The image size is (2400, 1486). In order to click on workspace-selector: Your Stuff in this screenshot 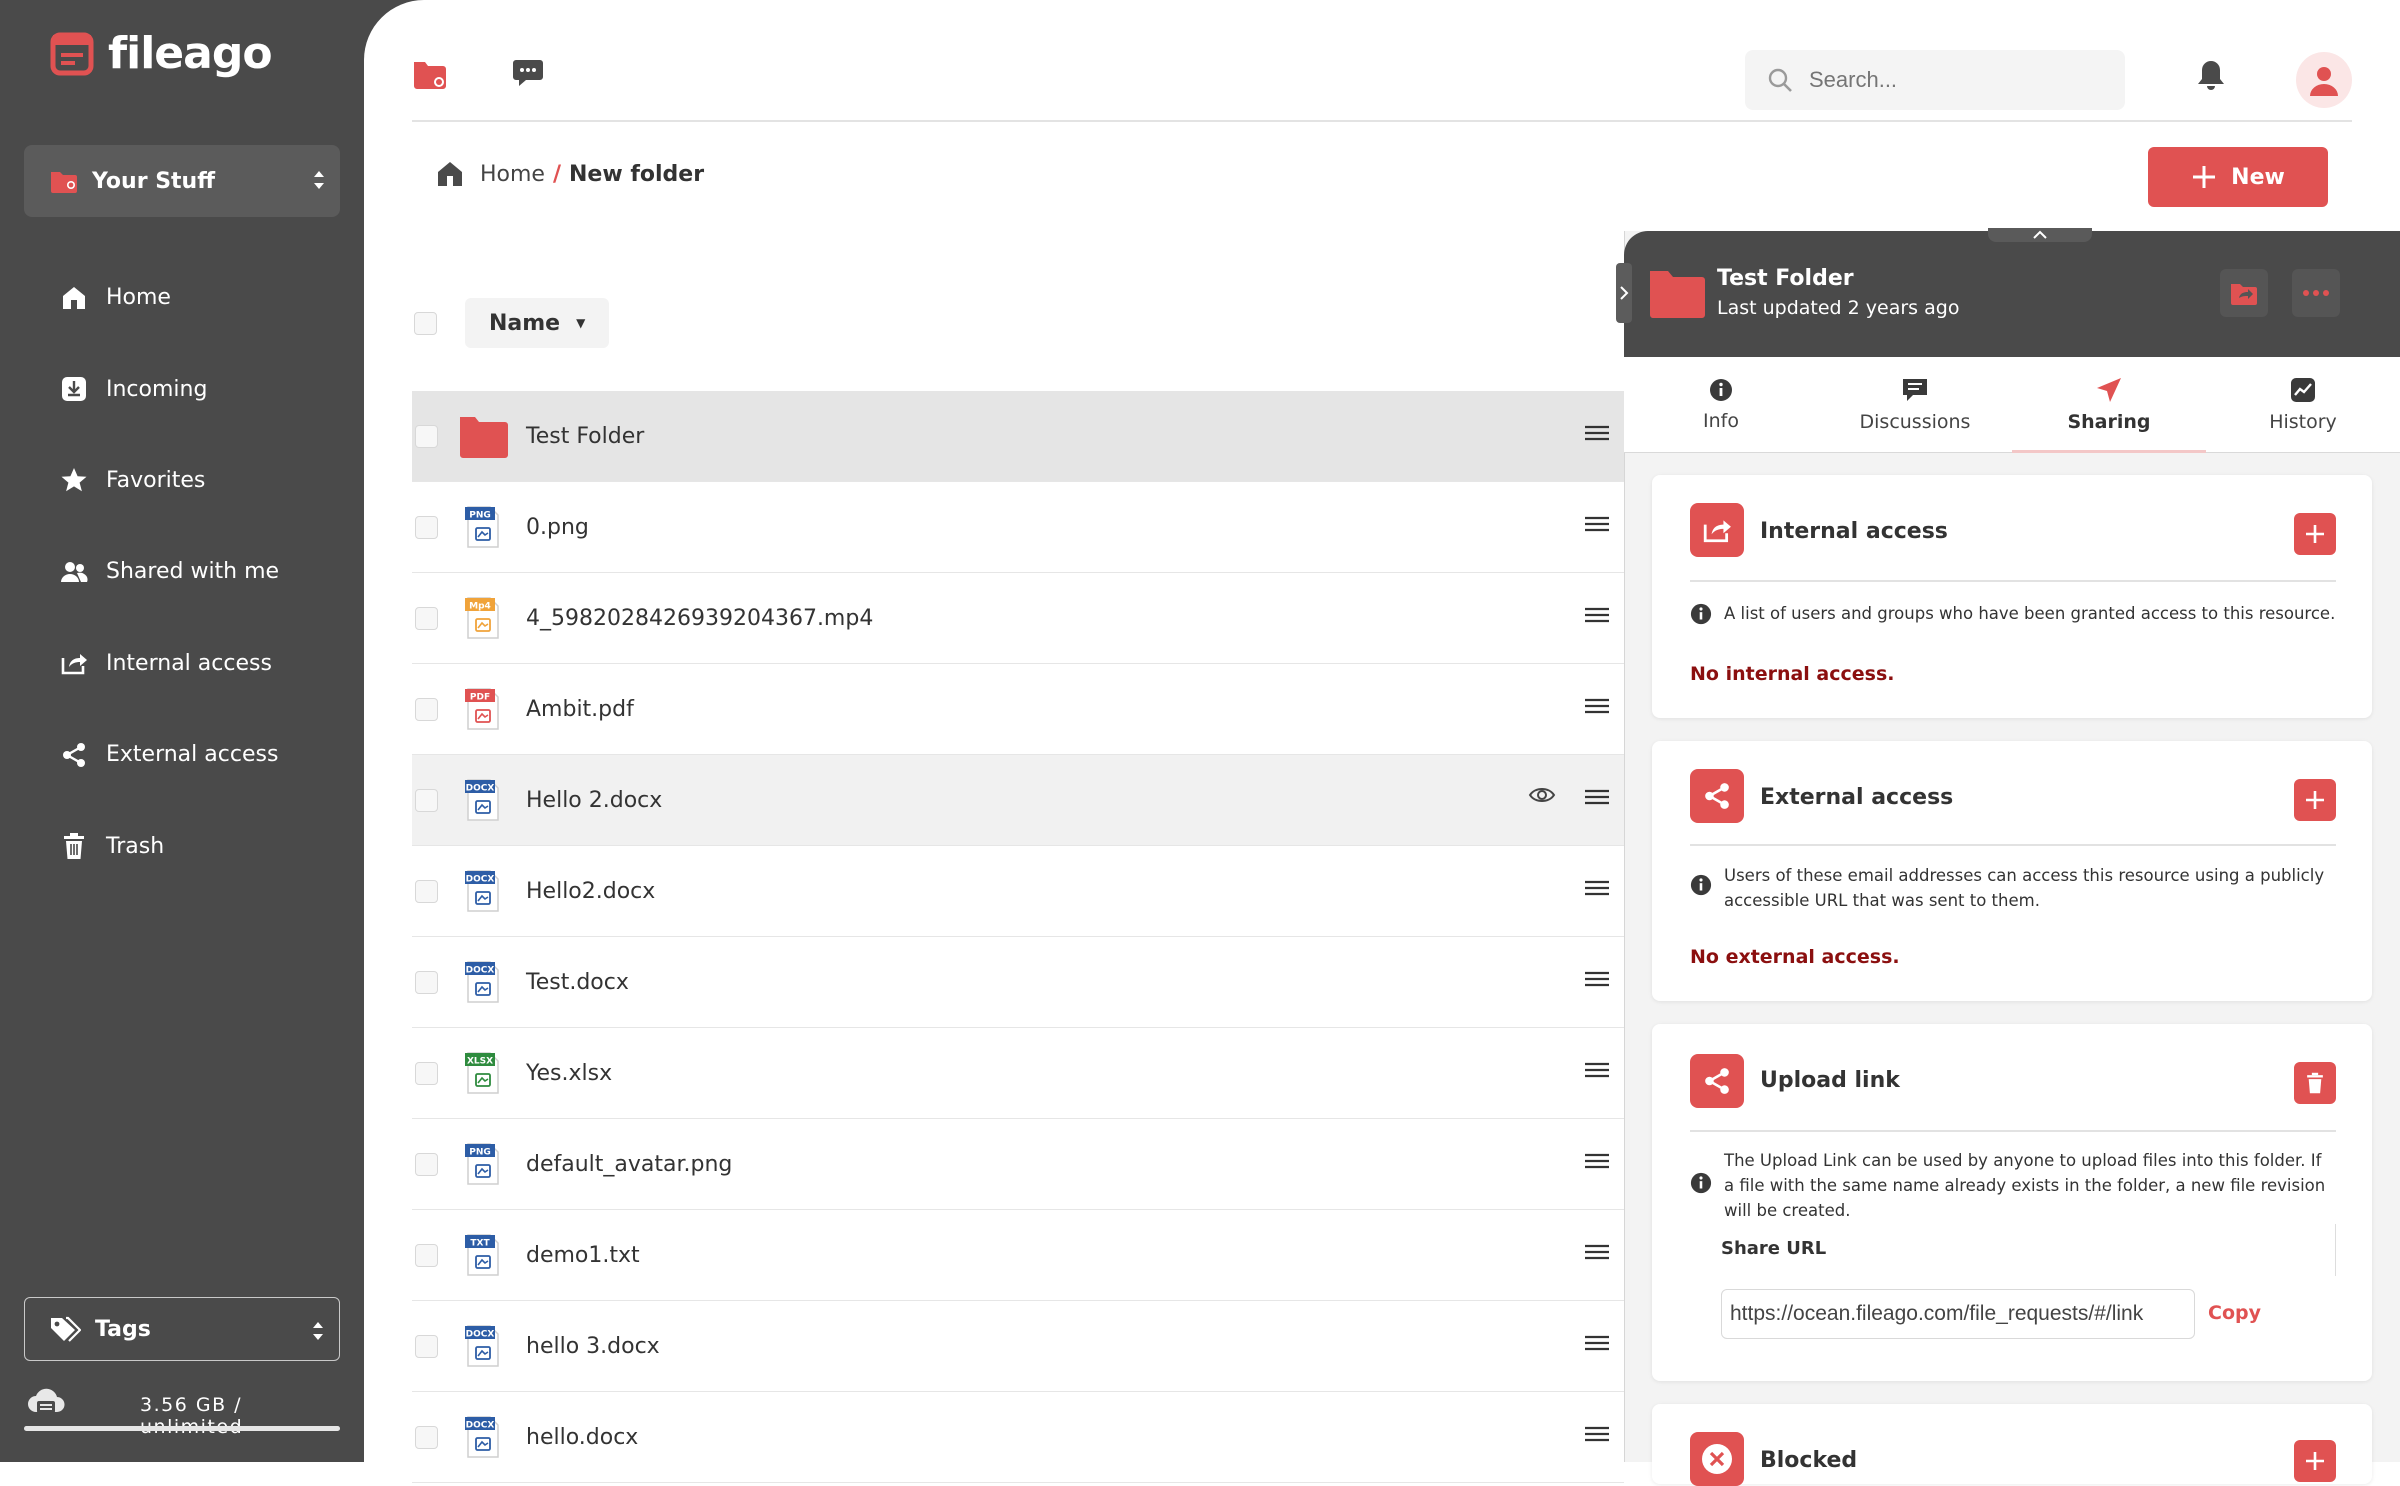, I will do `click(182, 181)`.